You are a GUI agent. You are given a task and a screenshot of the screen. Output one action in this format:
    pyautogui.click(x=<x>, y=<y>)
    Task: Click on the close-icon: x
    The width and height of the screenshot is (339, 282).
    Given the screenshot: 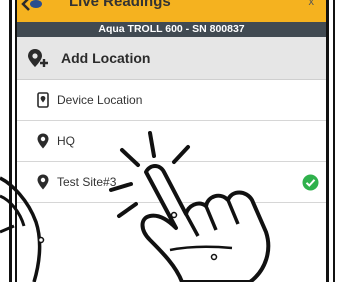 What is the action you would take?
    pyautogui.click(x=312, y=4)
    